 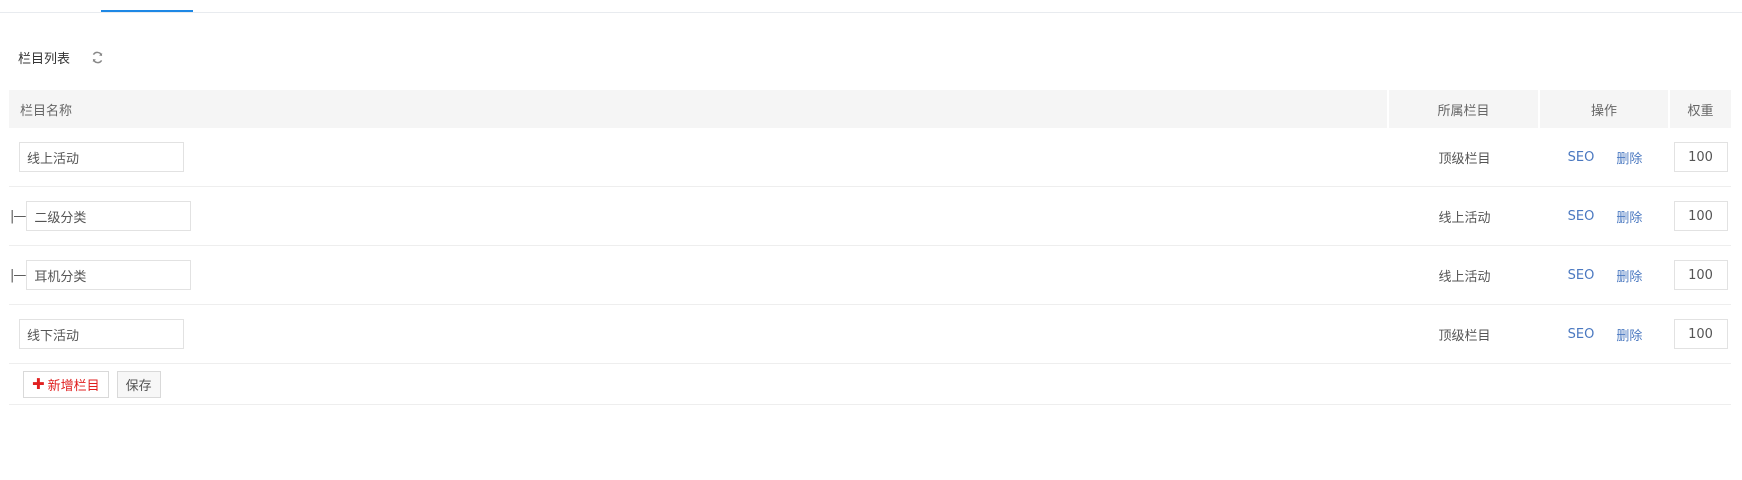 What do you see at coordinates (138, 384) in the screenshot?
I see `save-button: 保存` at bounding box center [138, 384].